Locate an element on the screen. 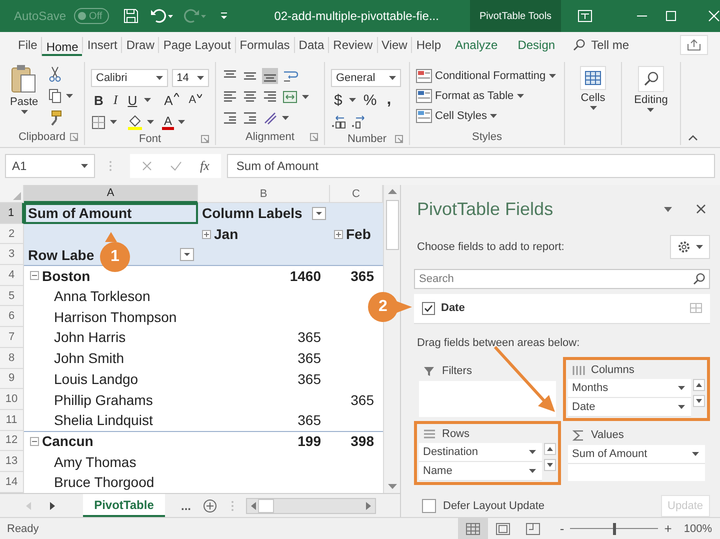  increase-decimal-icon is located at coordinates (339, 122).